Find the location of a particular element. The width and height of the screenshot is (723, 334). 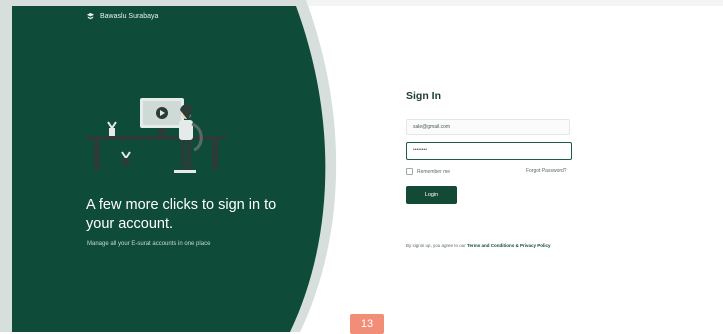

brand-logo-icon is located at coordinates (90, 16).